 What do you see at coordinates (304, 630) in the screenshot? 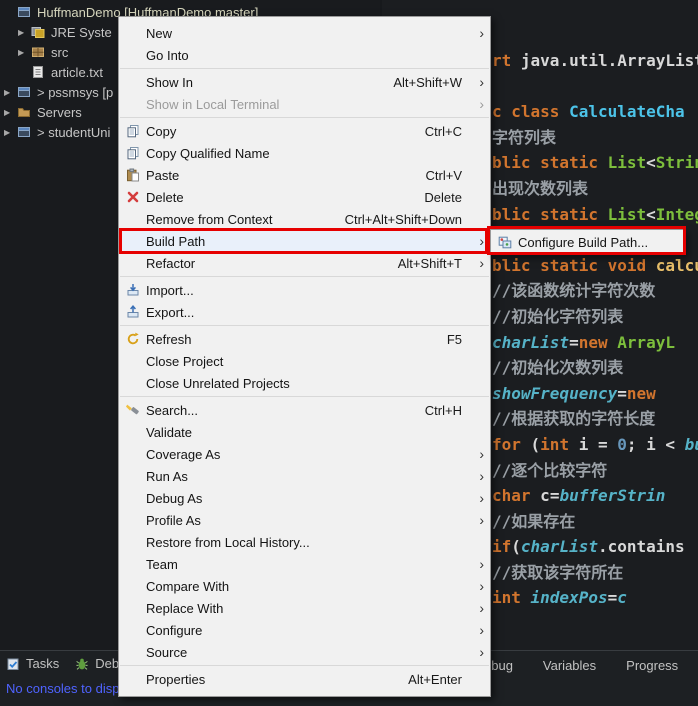
I see `menu-item-configure: Configure ›` at bounding box center [304, 630].